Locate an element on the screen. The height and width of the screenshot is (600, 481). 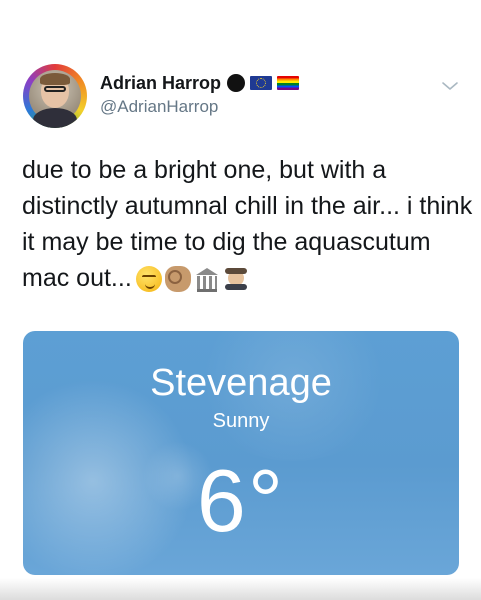
avatar-hair is located at coordinates (55, 79).